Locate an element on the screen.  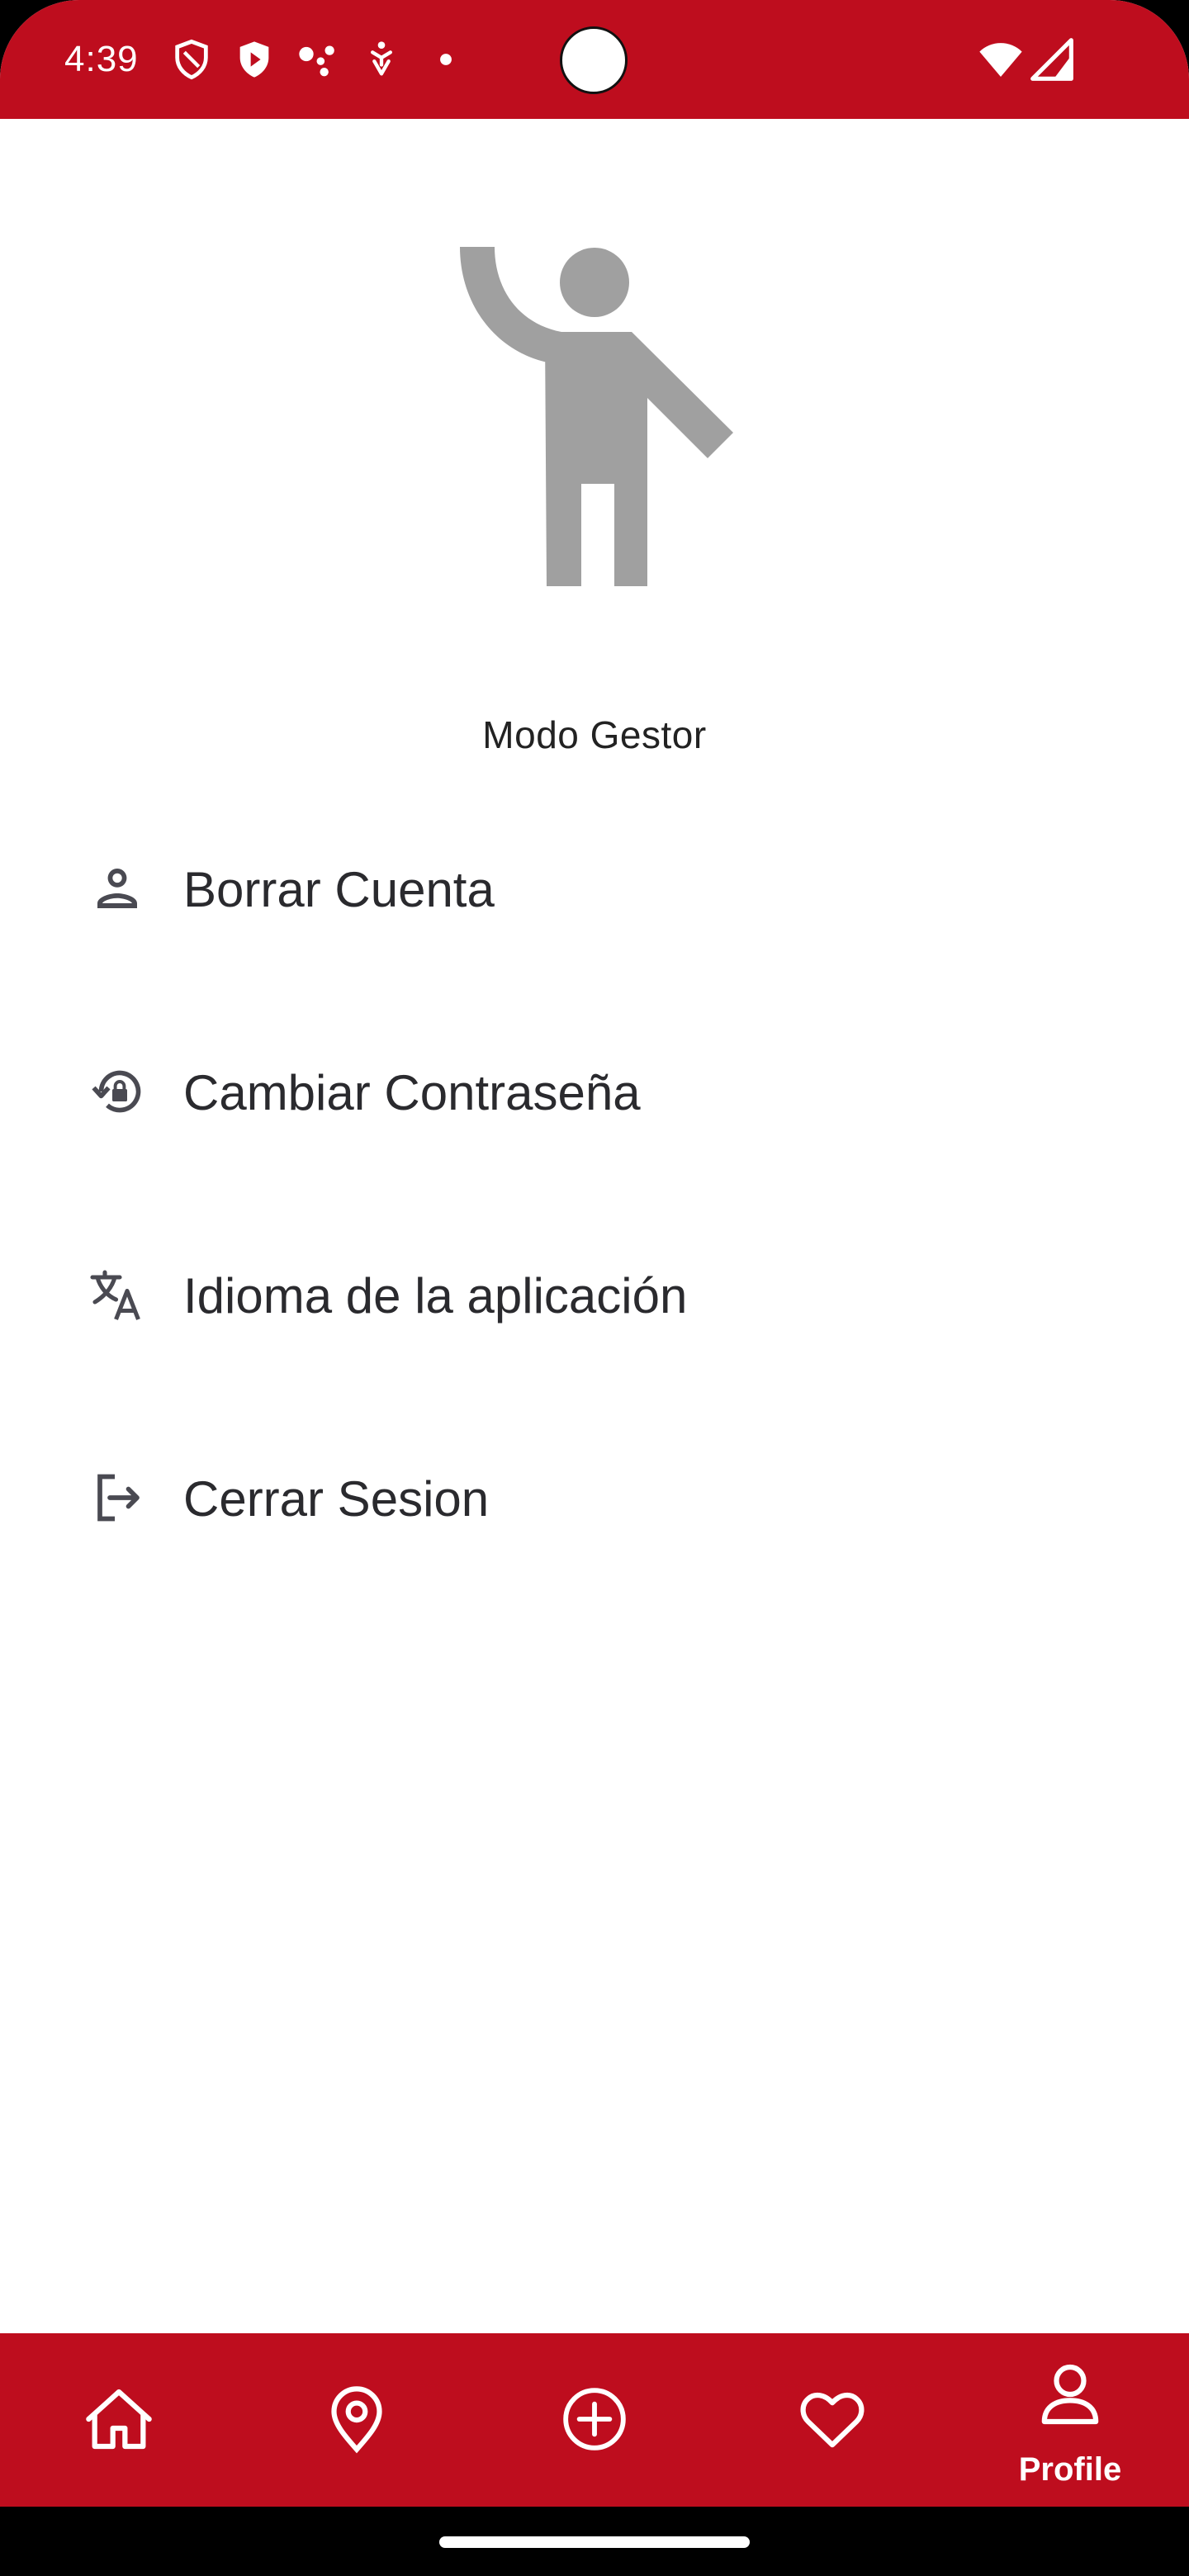
waving-person-icon is located at coordinates (596, 416).